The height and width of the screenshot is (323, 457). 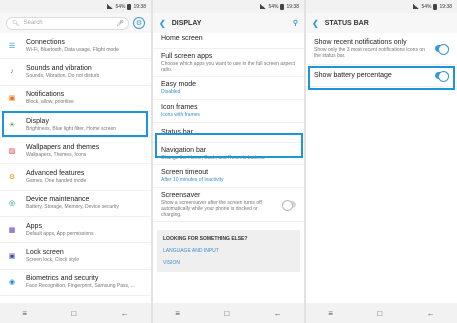 What do you see at coordinates (228, 39) in the screenshot?
I see `display-item-home-screen: Home screen` at bounding box center [228, 39].